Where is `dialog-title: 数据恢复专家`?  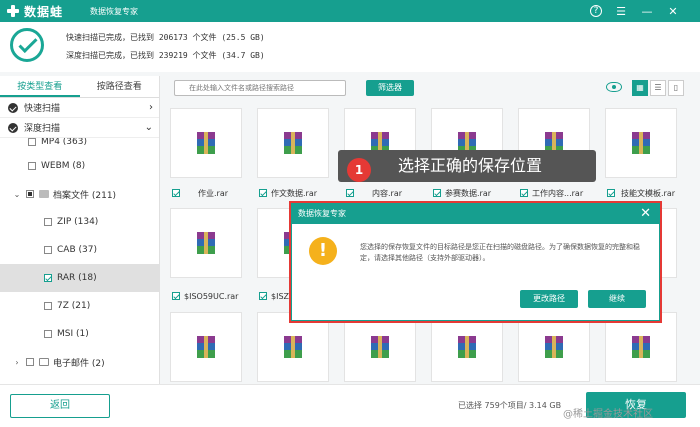 dialog-title: 数据恢复专家 is located at coordinates (322, 213).